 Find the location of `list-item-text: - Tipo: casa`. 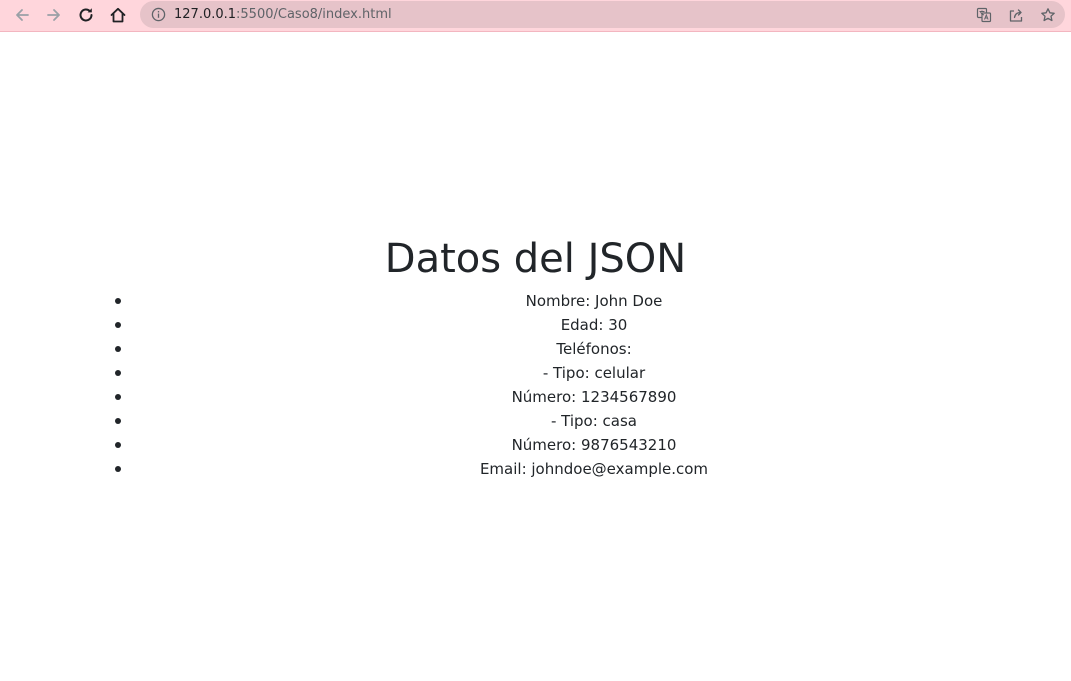

list-item-text: - Tipo: casa is located at coordinates (593, 421).